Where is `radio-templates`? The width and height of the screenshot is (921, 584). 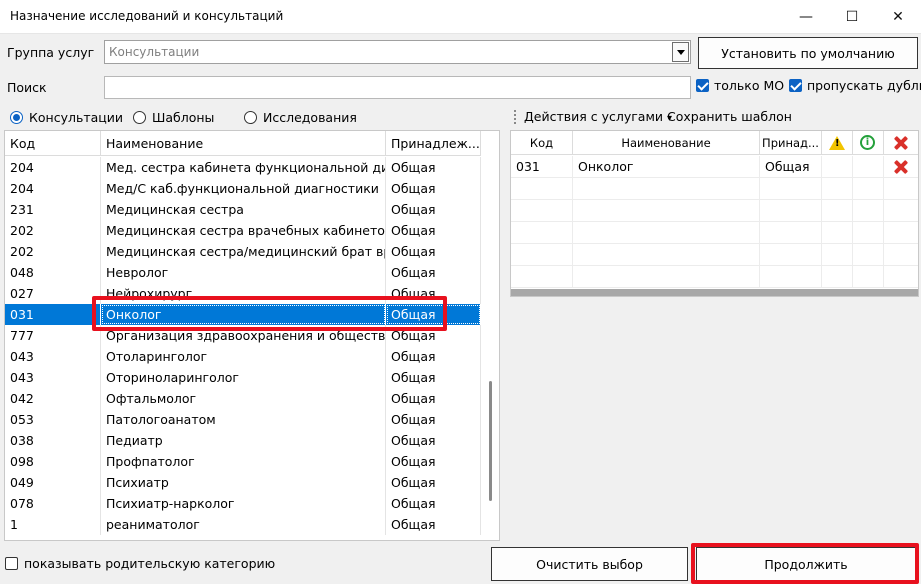
radio-templates is located at coordinates (139, 117).